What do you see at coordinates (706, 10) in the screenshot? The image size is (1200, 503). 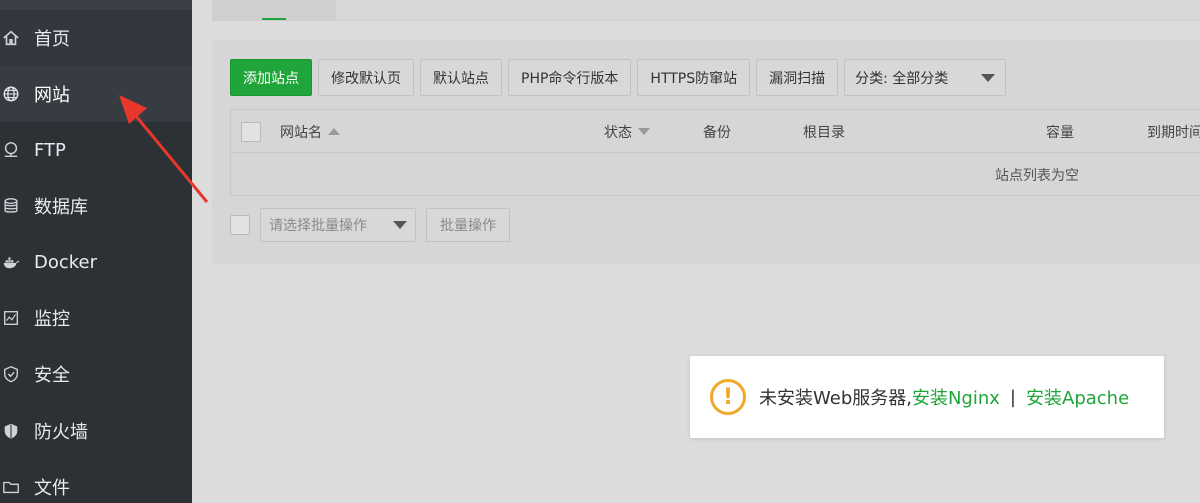 I see `tabs-strip` at bounding box center [706, 10].